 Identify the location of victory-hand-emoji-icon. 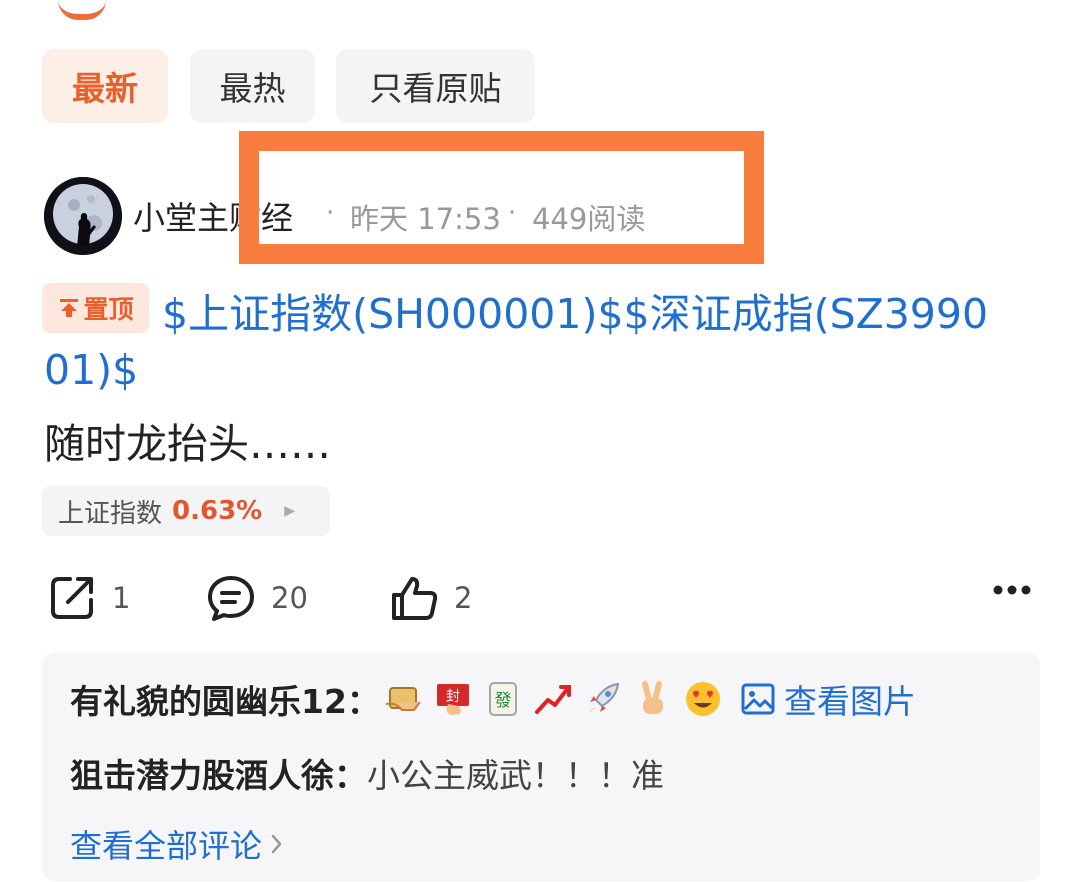
(652, 697).